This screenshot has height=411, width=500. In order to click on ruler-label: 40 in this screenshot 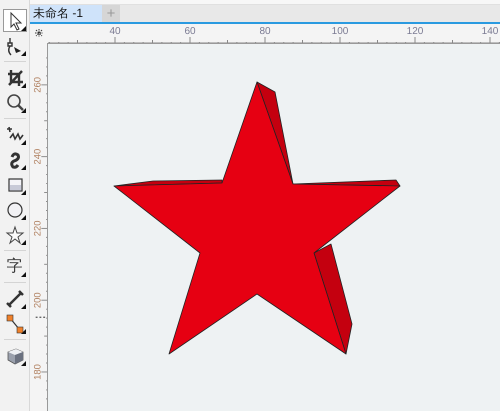, I will do `click(115, 31)`.